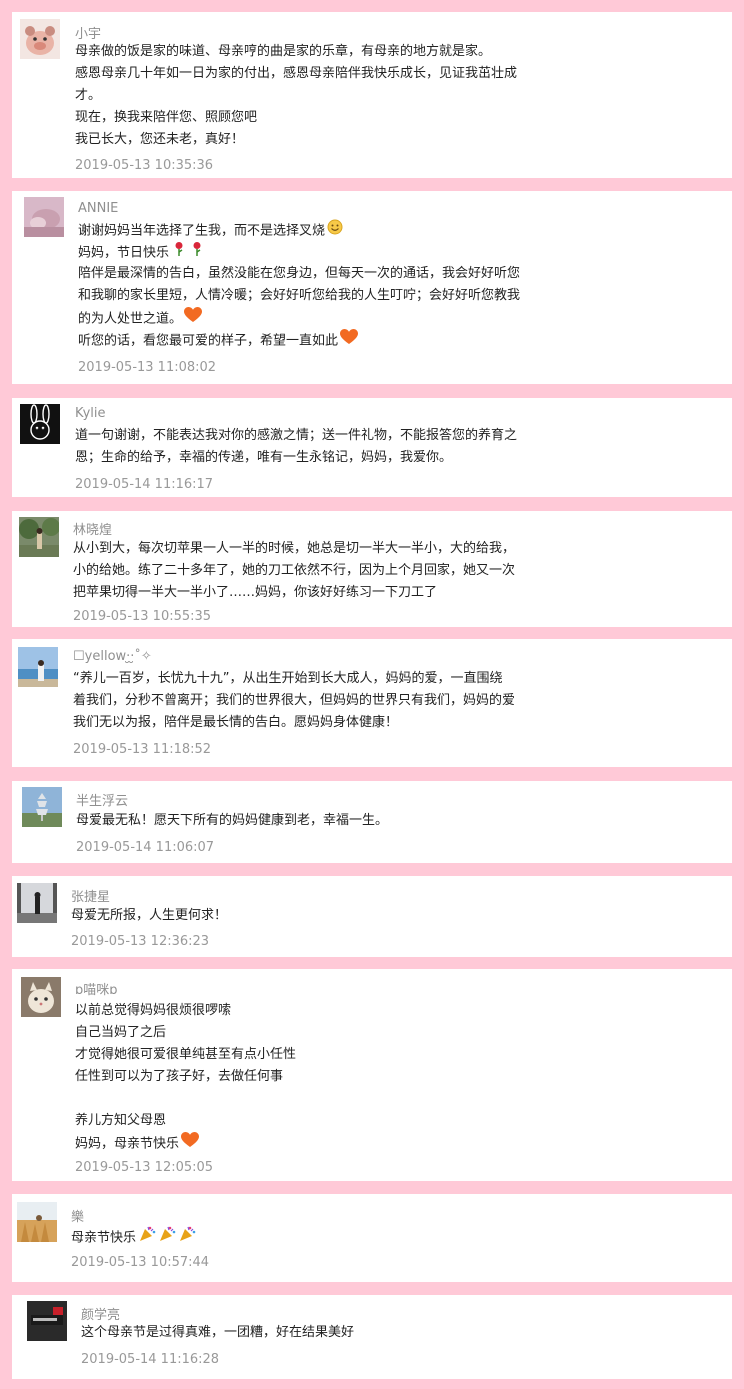 Image resolution: width=744 pixels, height=1389 pixels. Describe the element at coordinates (101, 1315) in the screenshot. I see `commenter-name: 颜学亮` at that location.